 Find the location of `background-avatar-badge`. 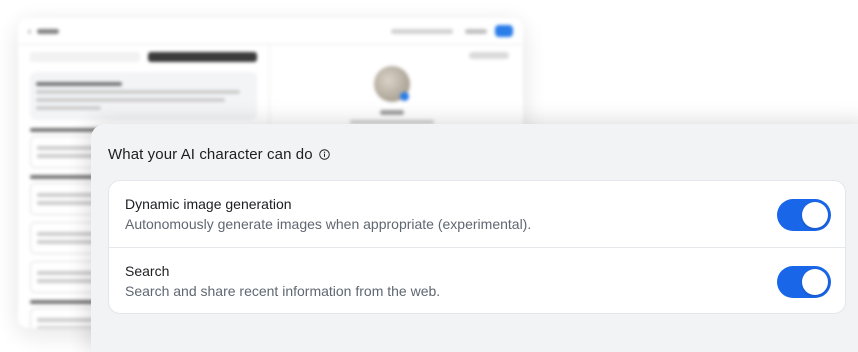

background-avatar-badge is located at coordinates (404, 96).